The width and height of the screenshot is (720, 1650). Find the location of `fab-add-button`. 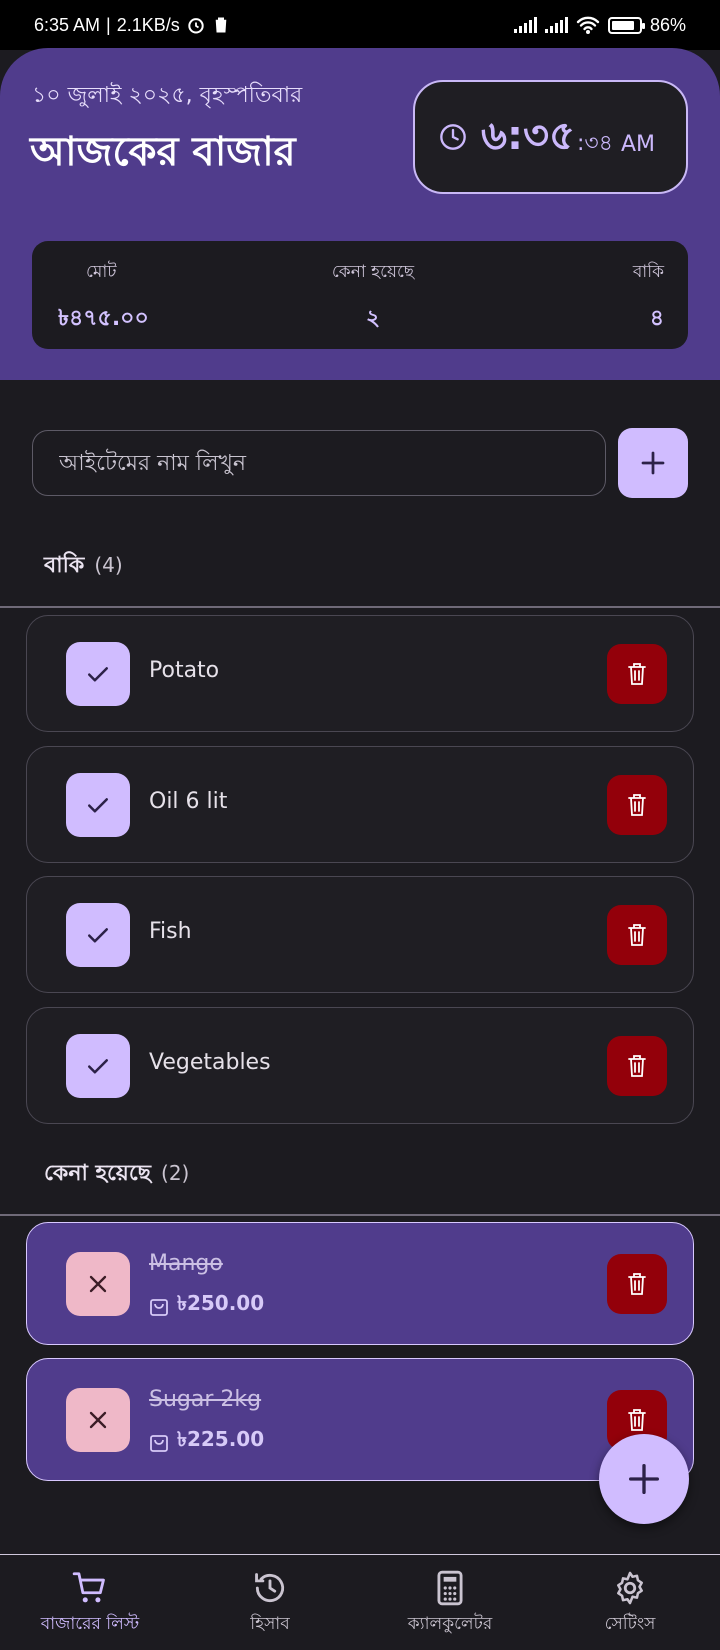

fab-add-button is located at coordinates (644, 1479).